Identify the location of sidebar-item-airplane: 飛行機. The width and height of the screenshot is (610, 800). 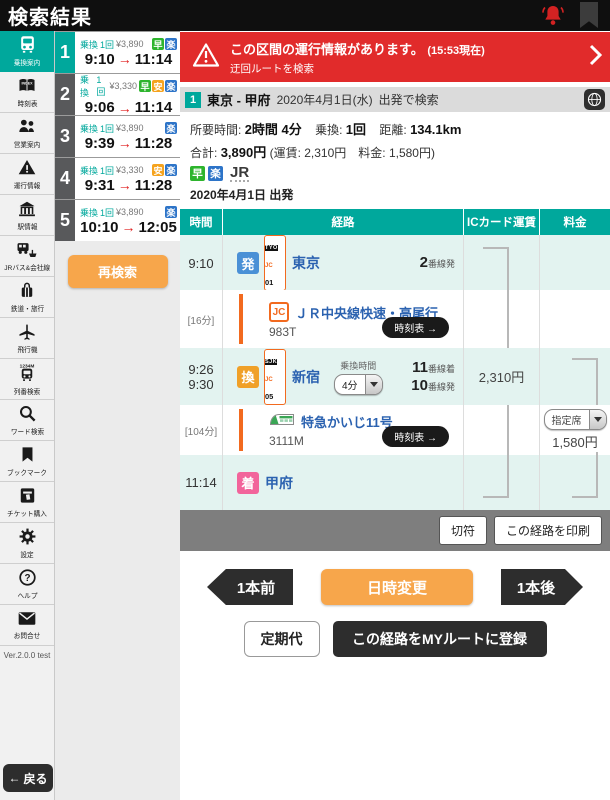
(27, 338).